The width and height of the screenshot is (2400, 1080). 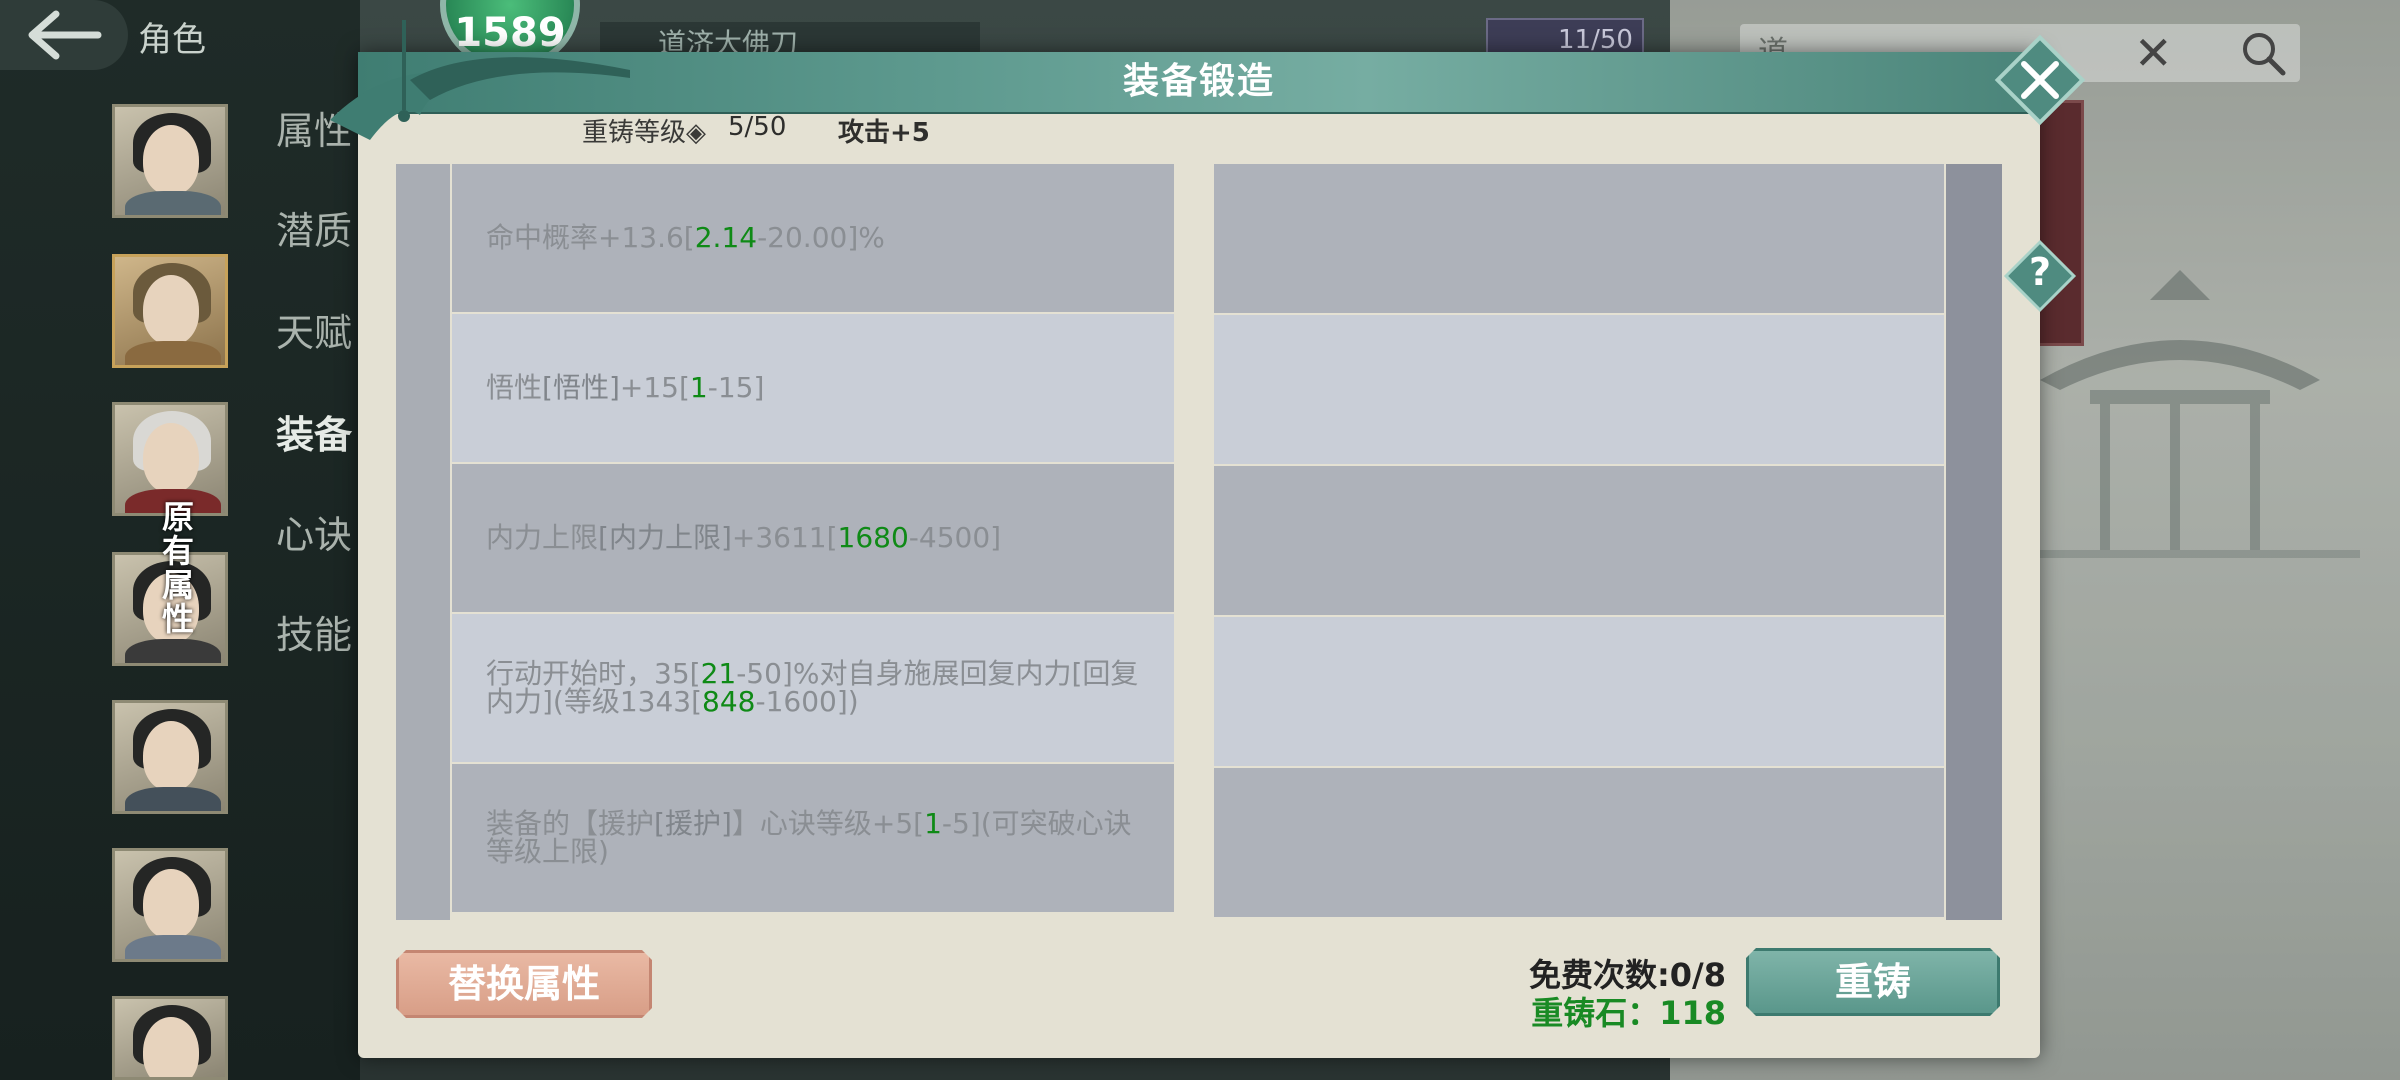 I want to click on attribute-segment: 】心诀等级+5[, so click(x=828, y=823).